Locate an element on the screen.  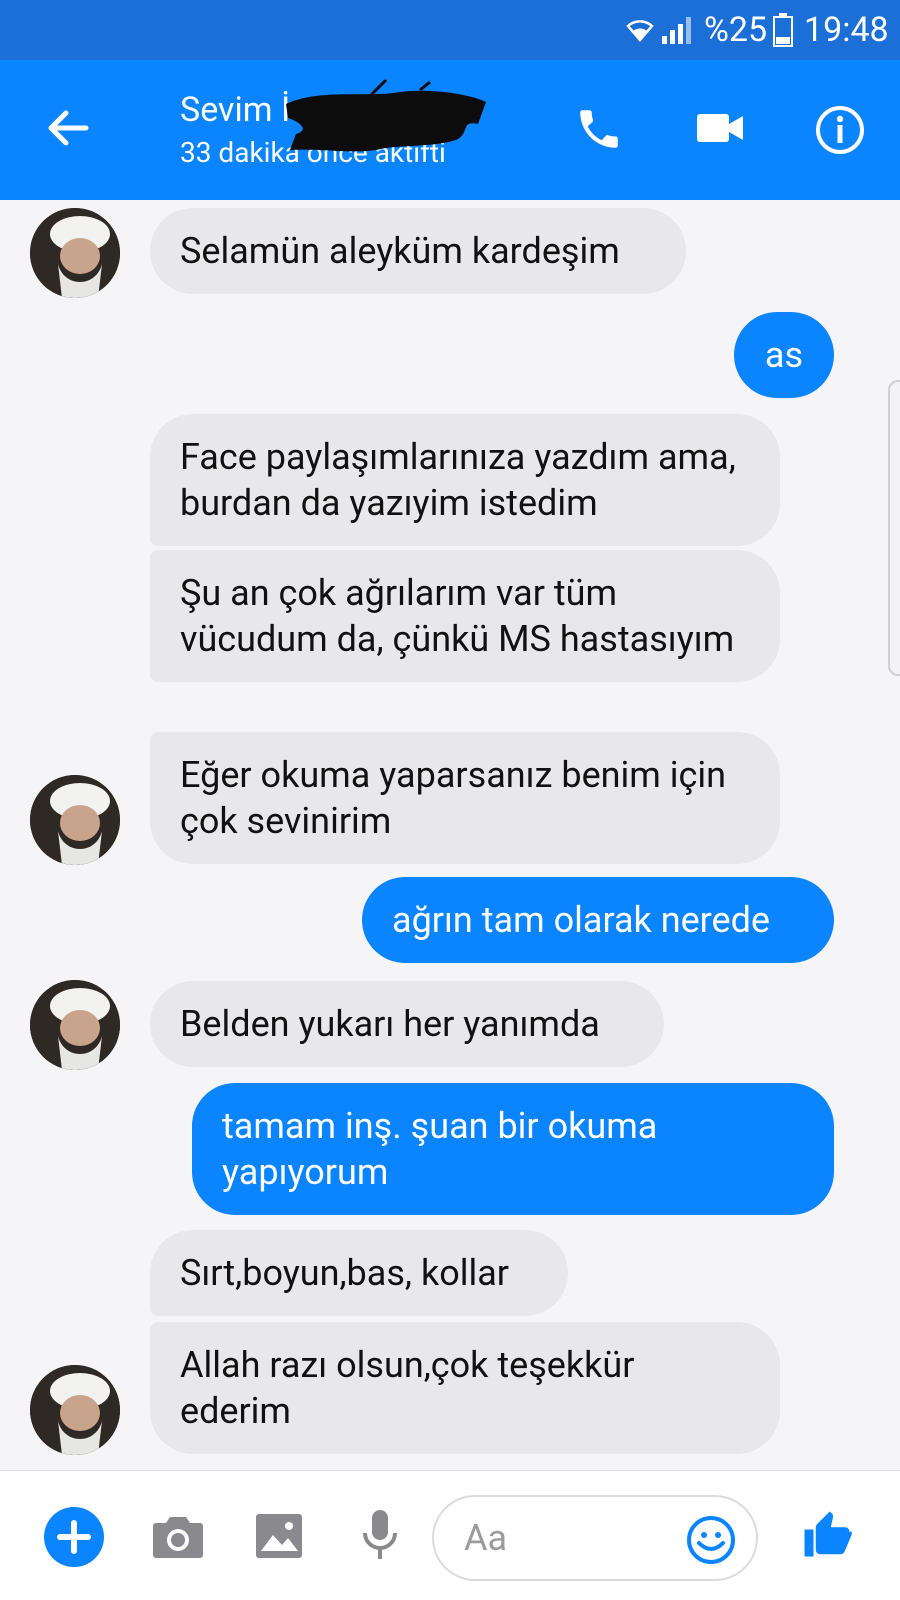
wifi-icon is located at coordinates (640, 31).